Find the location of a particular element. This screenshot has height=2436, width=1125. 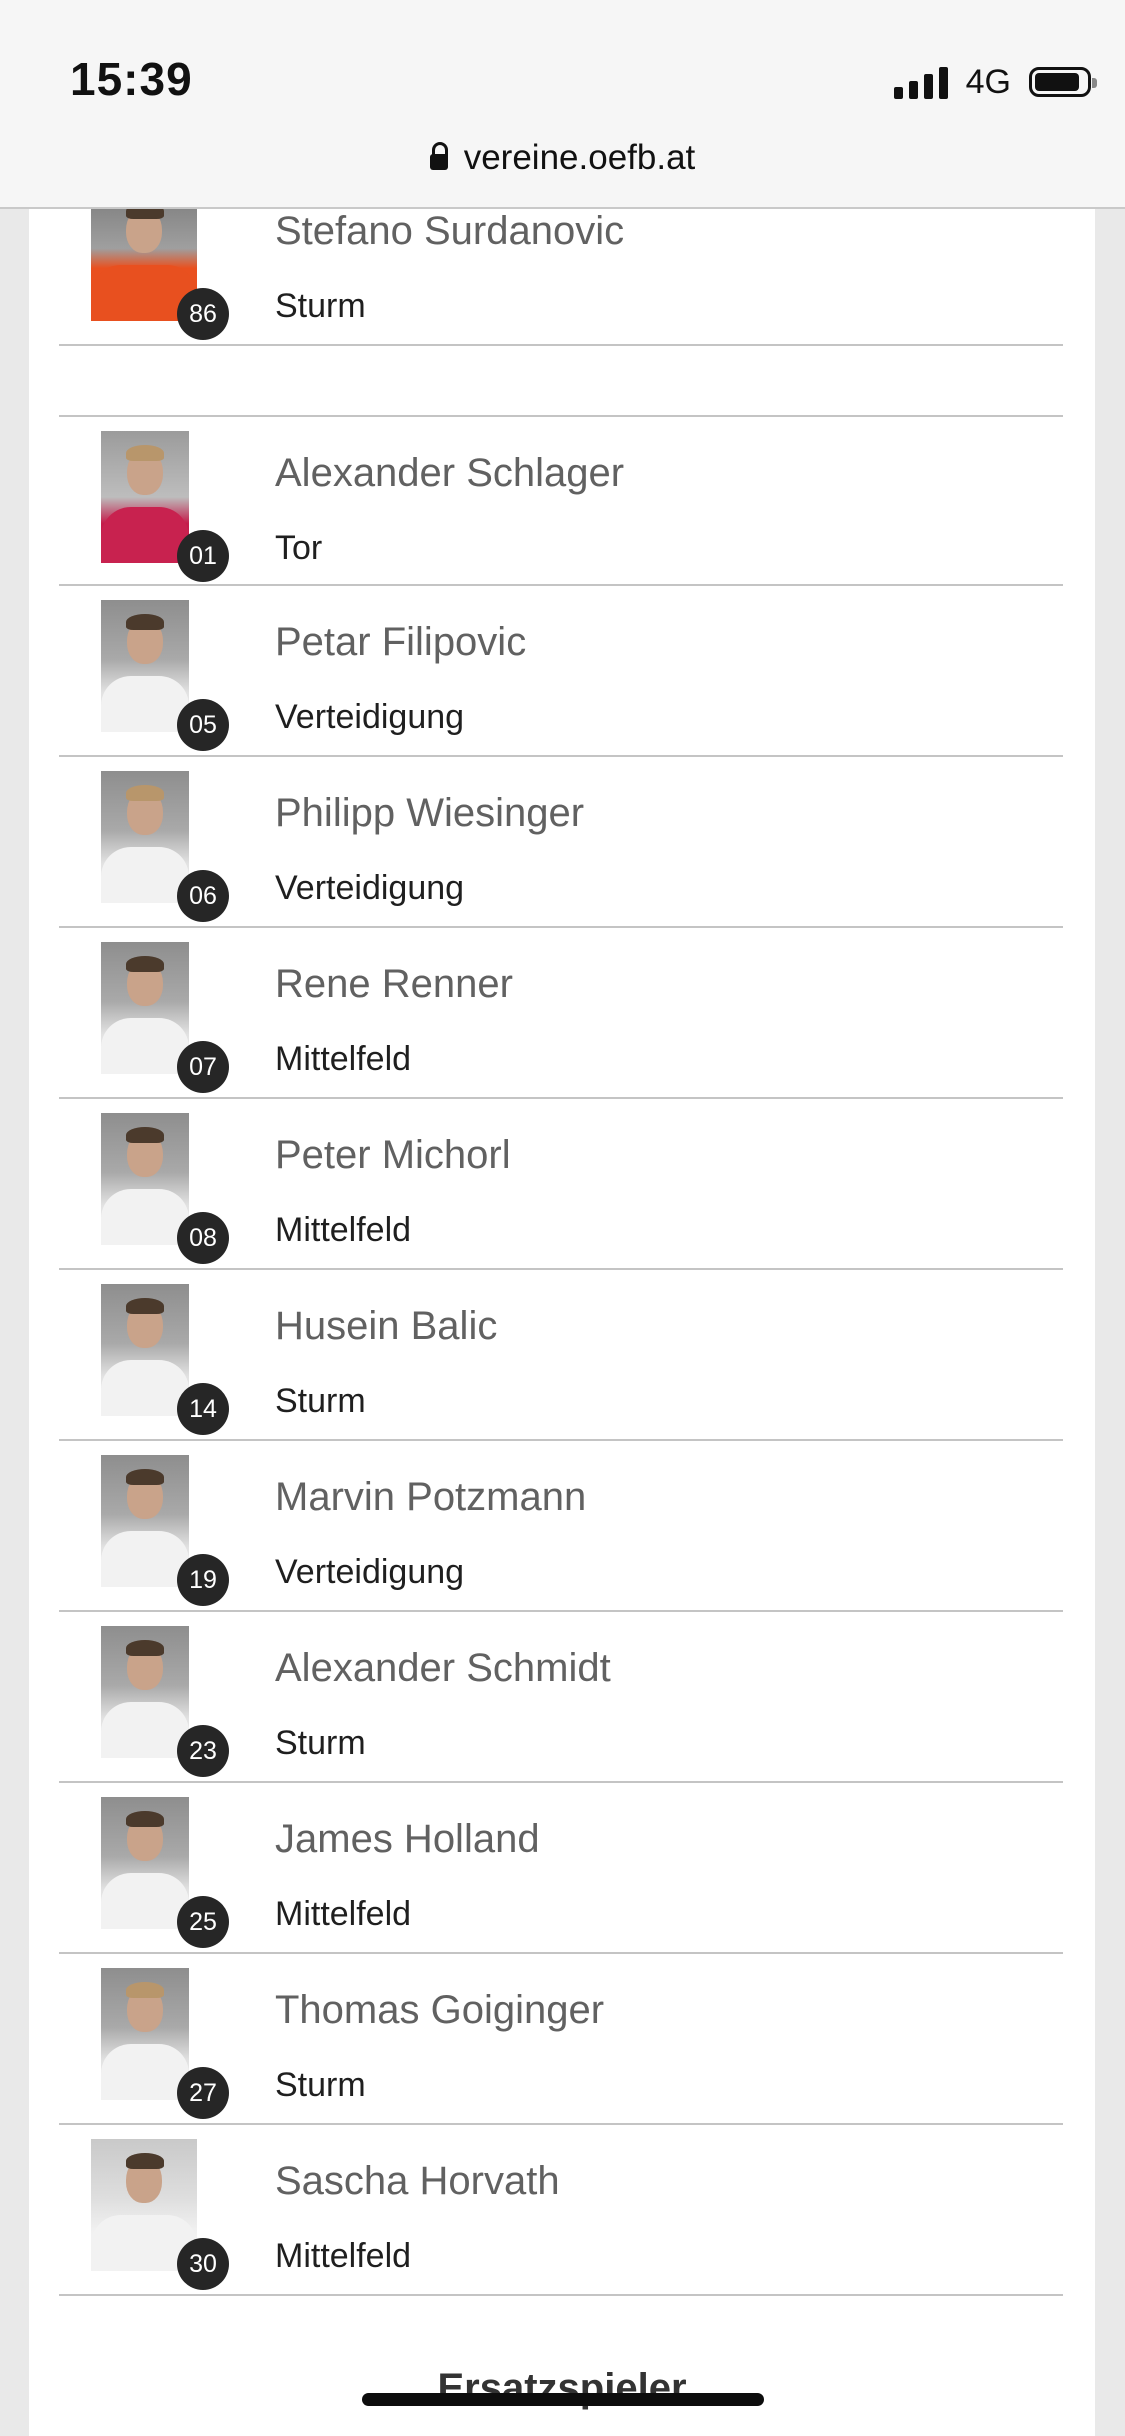

player-row: 06 Philipp Wiesinger Verteidigung is located at coordinates (561, 842).